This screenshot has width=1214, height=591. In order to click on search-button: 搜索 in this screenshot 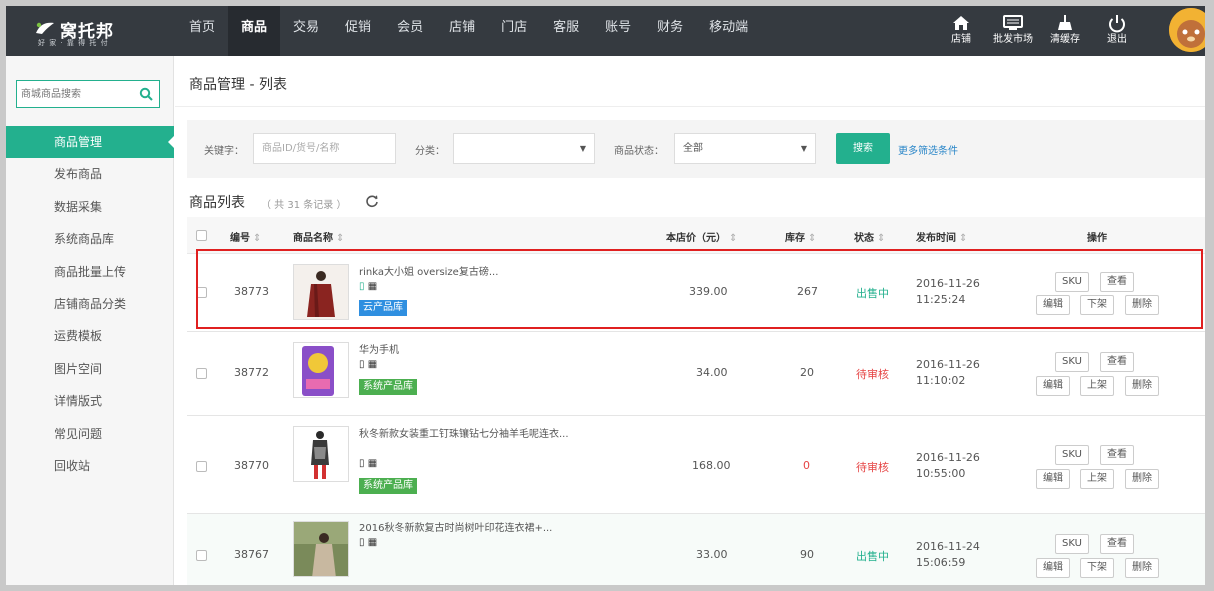, I will do `click(863, 148)`.